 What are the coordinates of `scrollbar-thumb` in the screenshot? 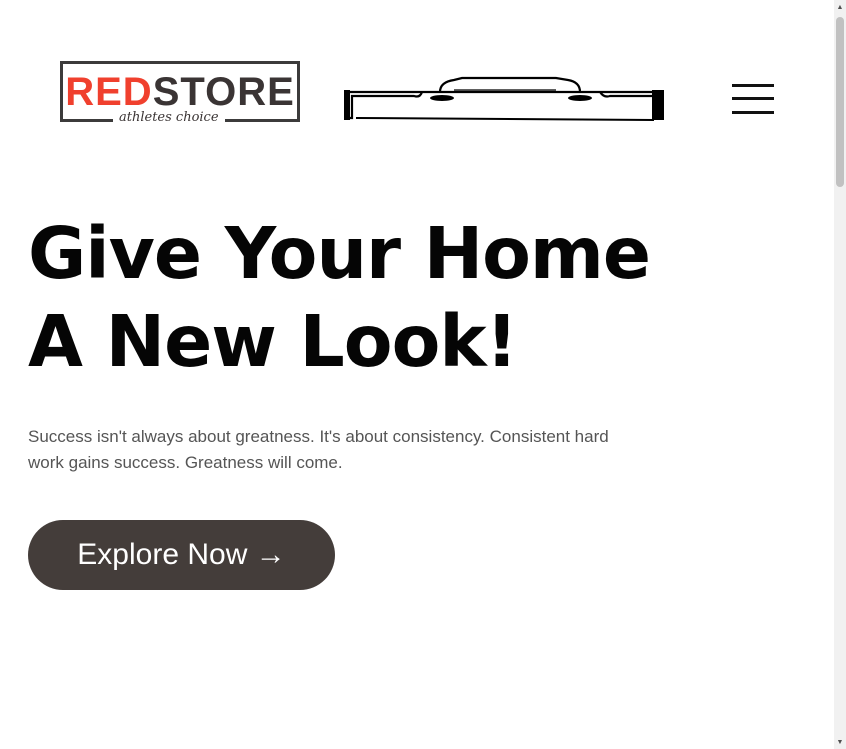 It's located at (840, 102).